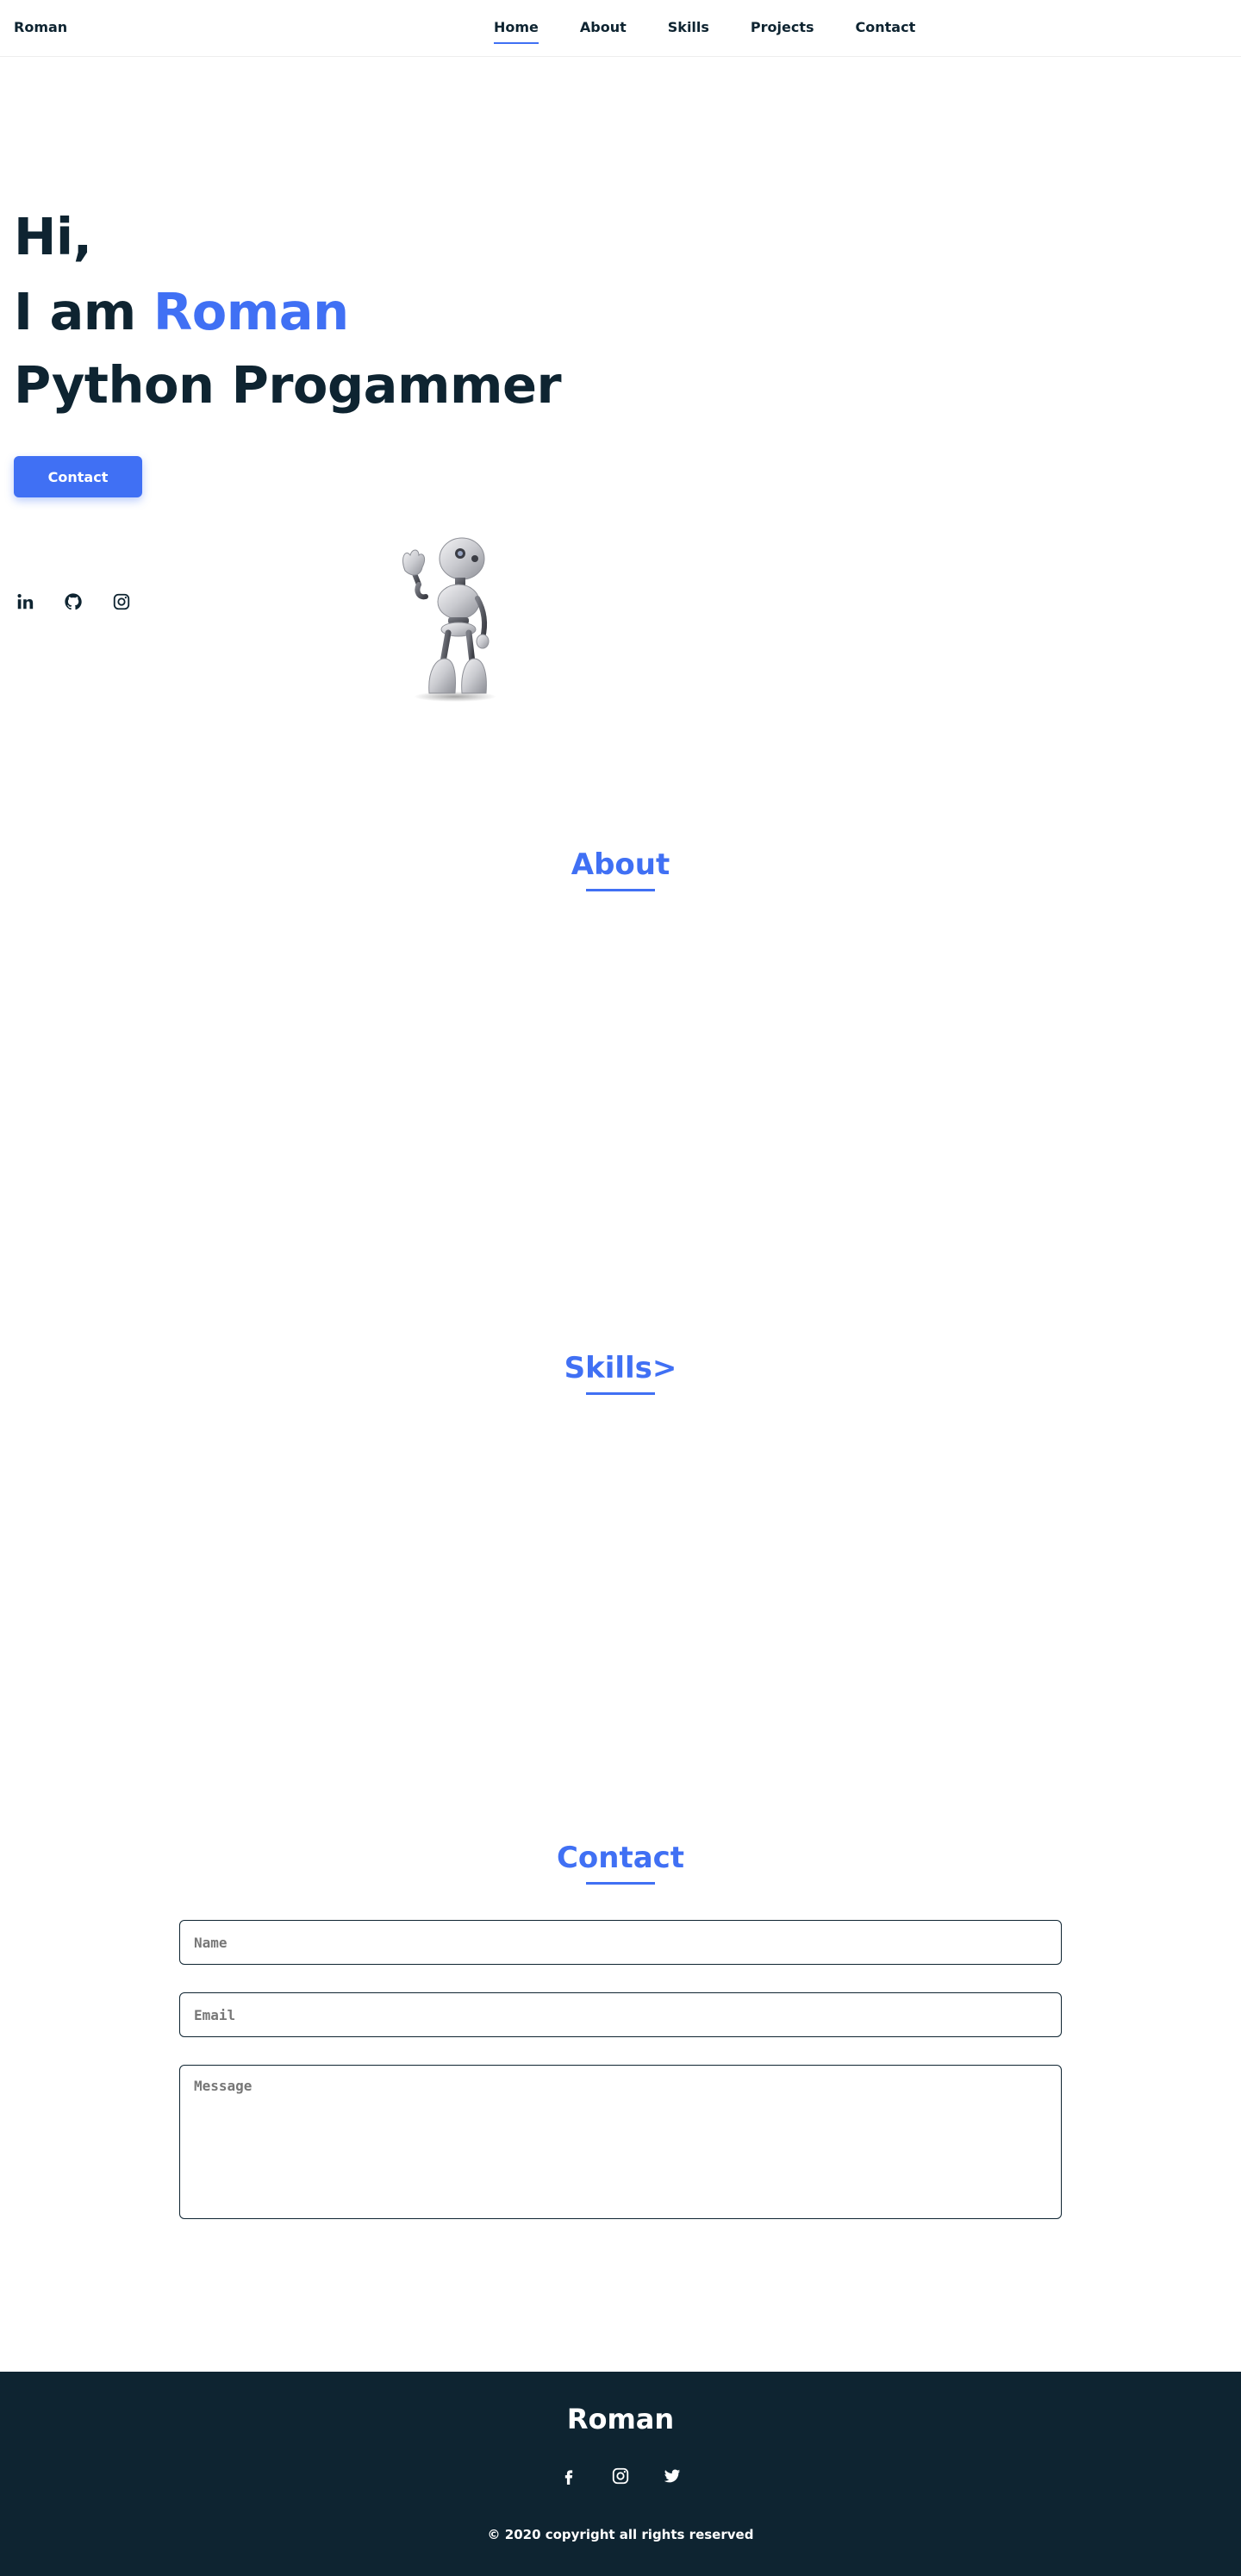 Image resolution: width=1241 pixels, height=2576 pixels. Describe the element at coordinates (40, 27) in the screenshot. I see `logo-link: Roman` at that location.